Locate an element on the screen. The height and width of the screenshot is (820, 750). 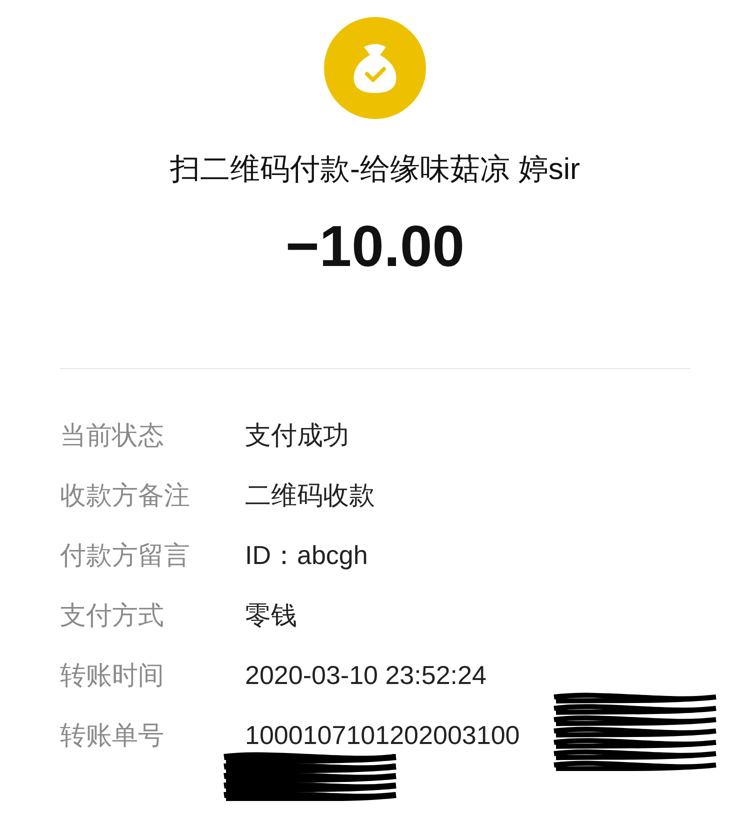
payment-title: 扫二维码付款-给缘味菇凉 婷sir is located at coordinates (375, 170).